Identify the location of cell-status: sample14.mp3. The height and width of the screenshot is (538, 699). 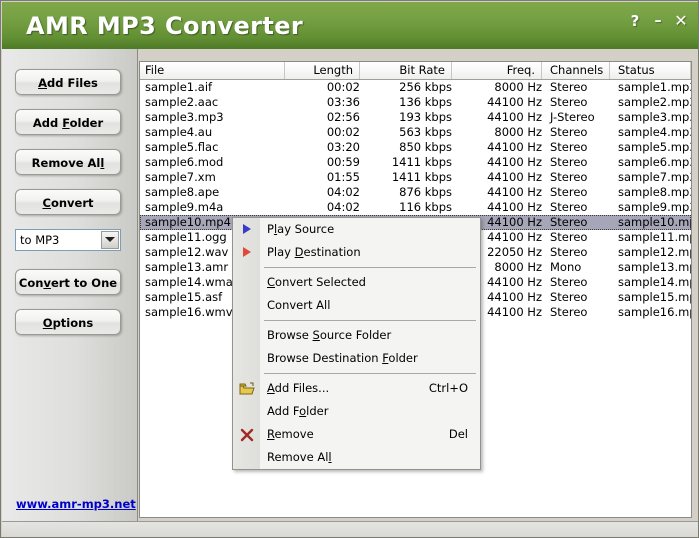
(654, 282).